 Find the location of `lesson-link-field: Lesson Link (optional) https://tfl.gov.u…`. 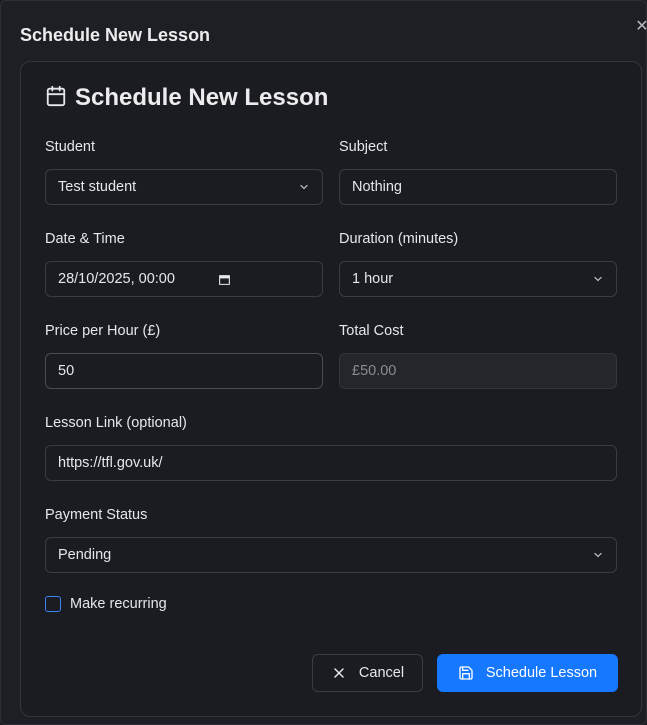

lesson-link-field: Lesson Link (optional) https://tfl.gov.u… is located at coordinates (331, 447).